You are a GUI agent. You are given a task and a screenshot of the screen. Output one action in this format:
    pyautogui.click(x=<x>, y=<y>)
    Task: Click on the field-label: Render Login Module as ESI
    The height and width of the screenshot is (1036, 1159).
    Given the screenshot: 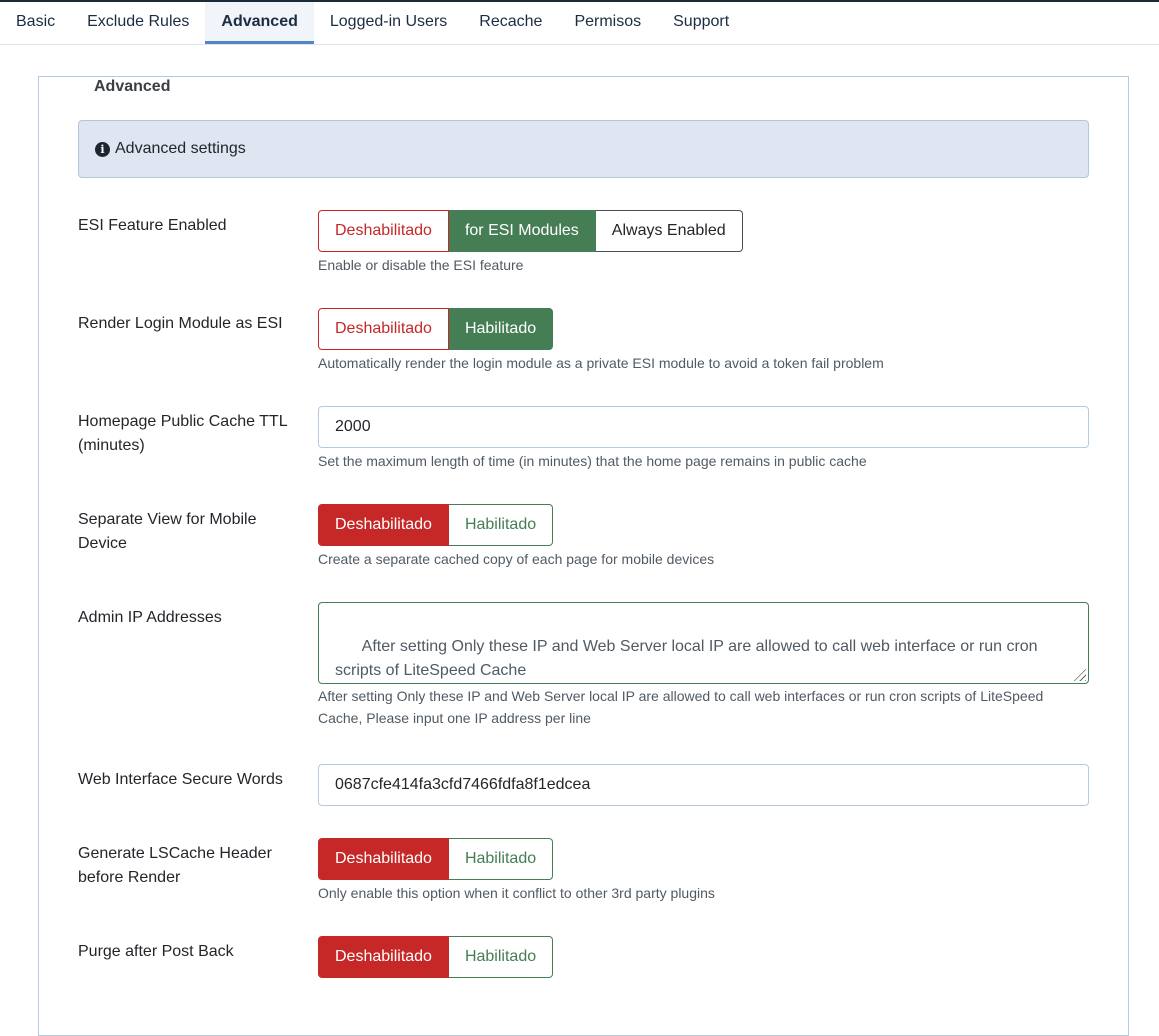 What is the action you would take?
    pyautogui.click(x=180, y=323)
    